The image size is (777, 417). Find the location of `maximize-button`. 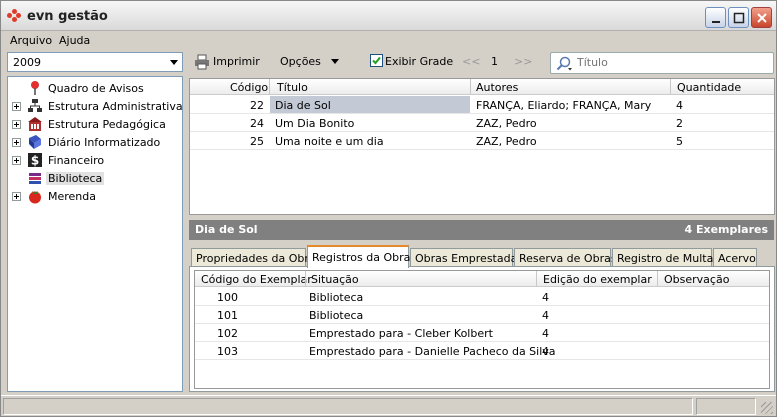

maximize-button is located at coordinates (738, 17).